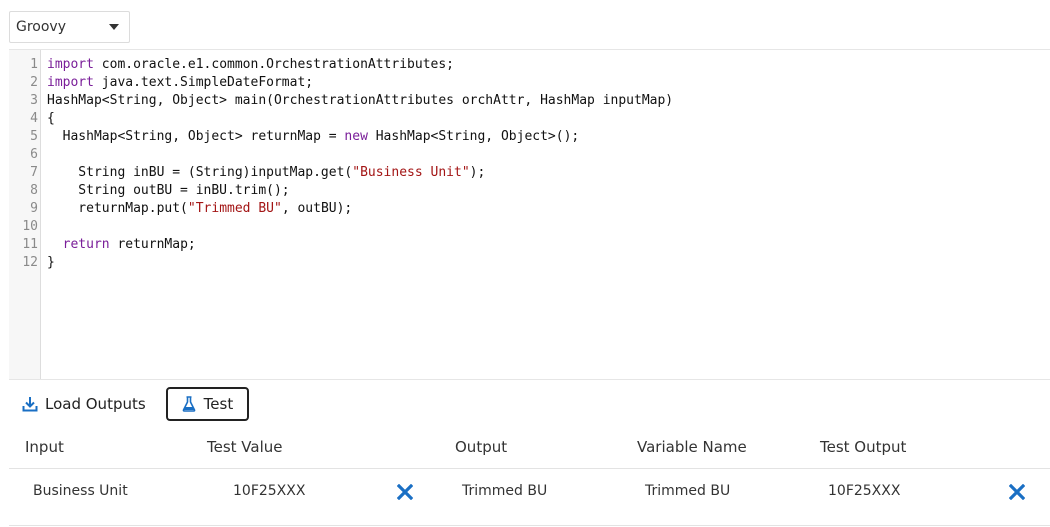 This screenshot has width=1050, height=527. Describe the element at coordinates (34, 172) in the screenshot. I see `line-number: 7` at that location.